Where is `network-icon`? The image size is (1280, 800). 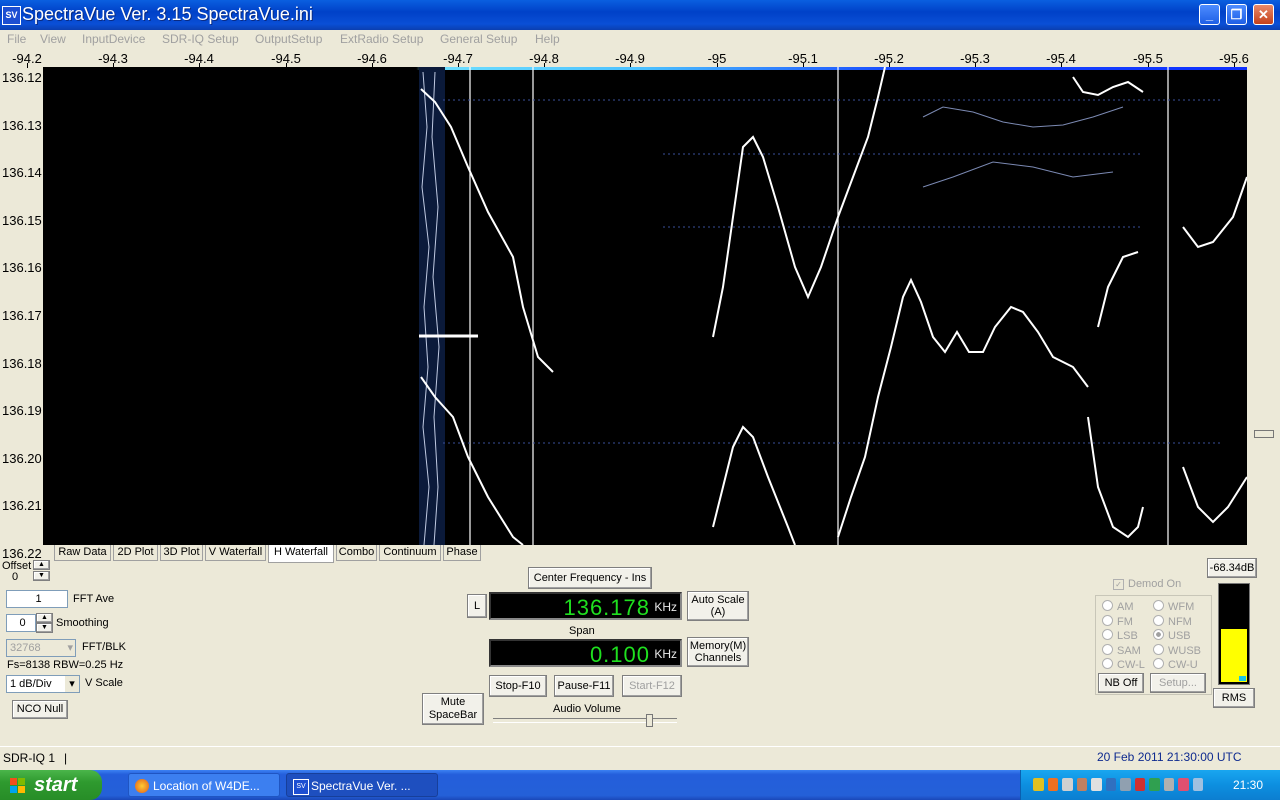 network-icon is located at coordinates (1067, 784).